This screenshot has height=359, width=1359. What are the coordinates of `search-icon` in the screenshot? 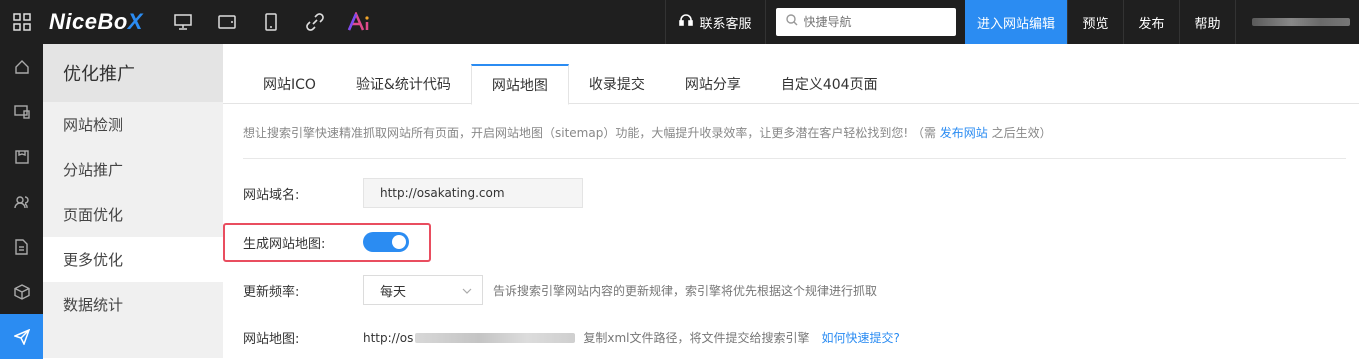 It's located at (791, 22).